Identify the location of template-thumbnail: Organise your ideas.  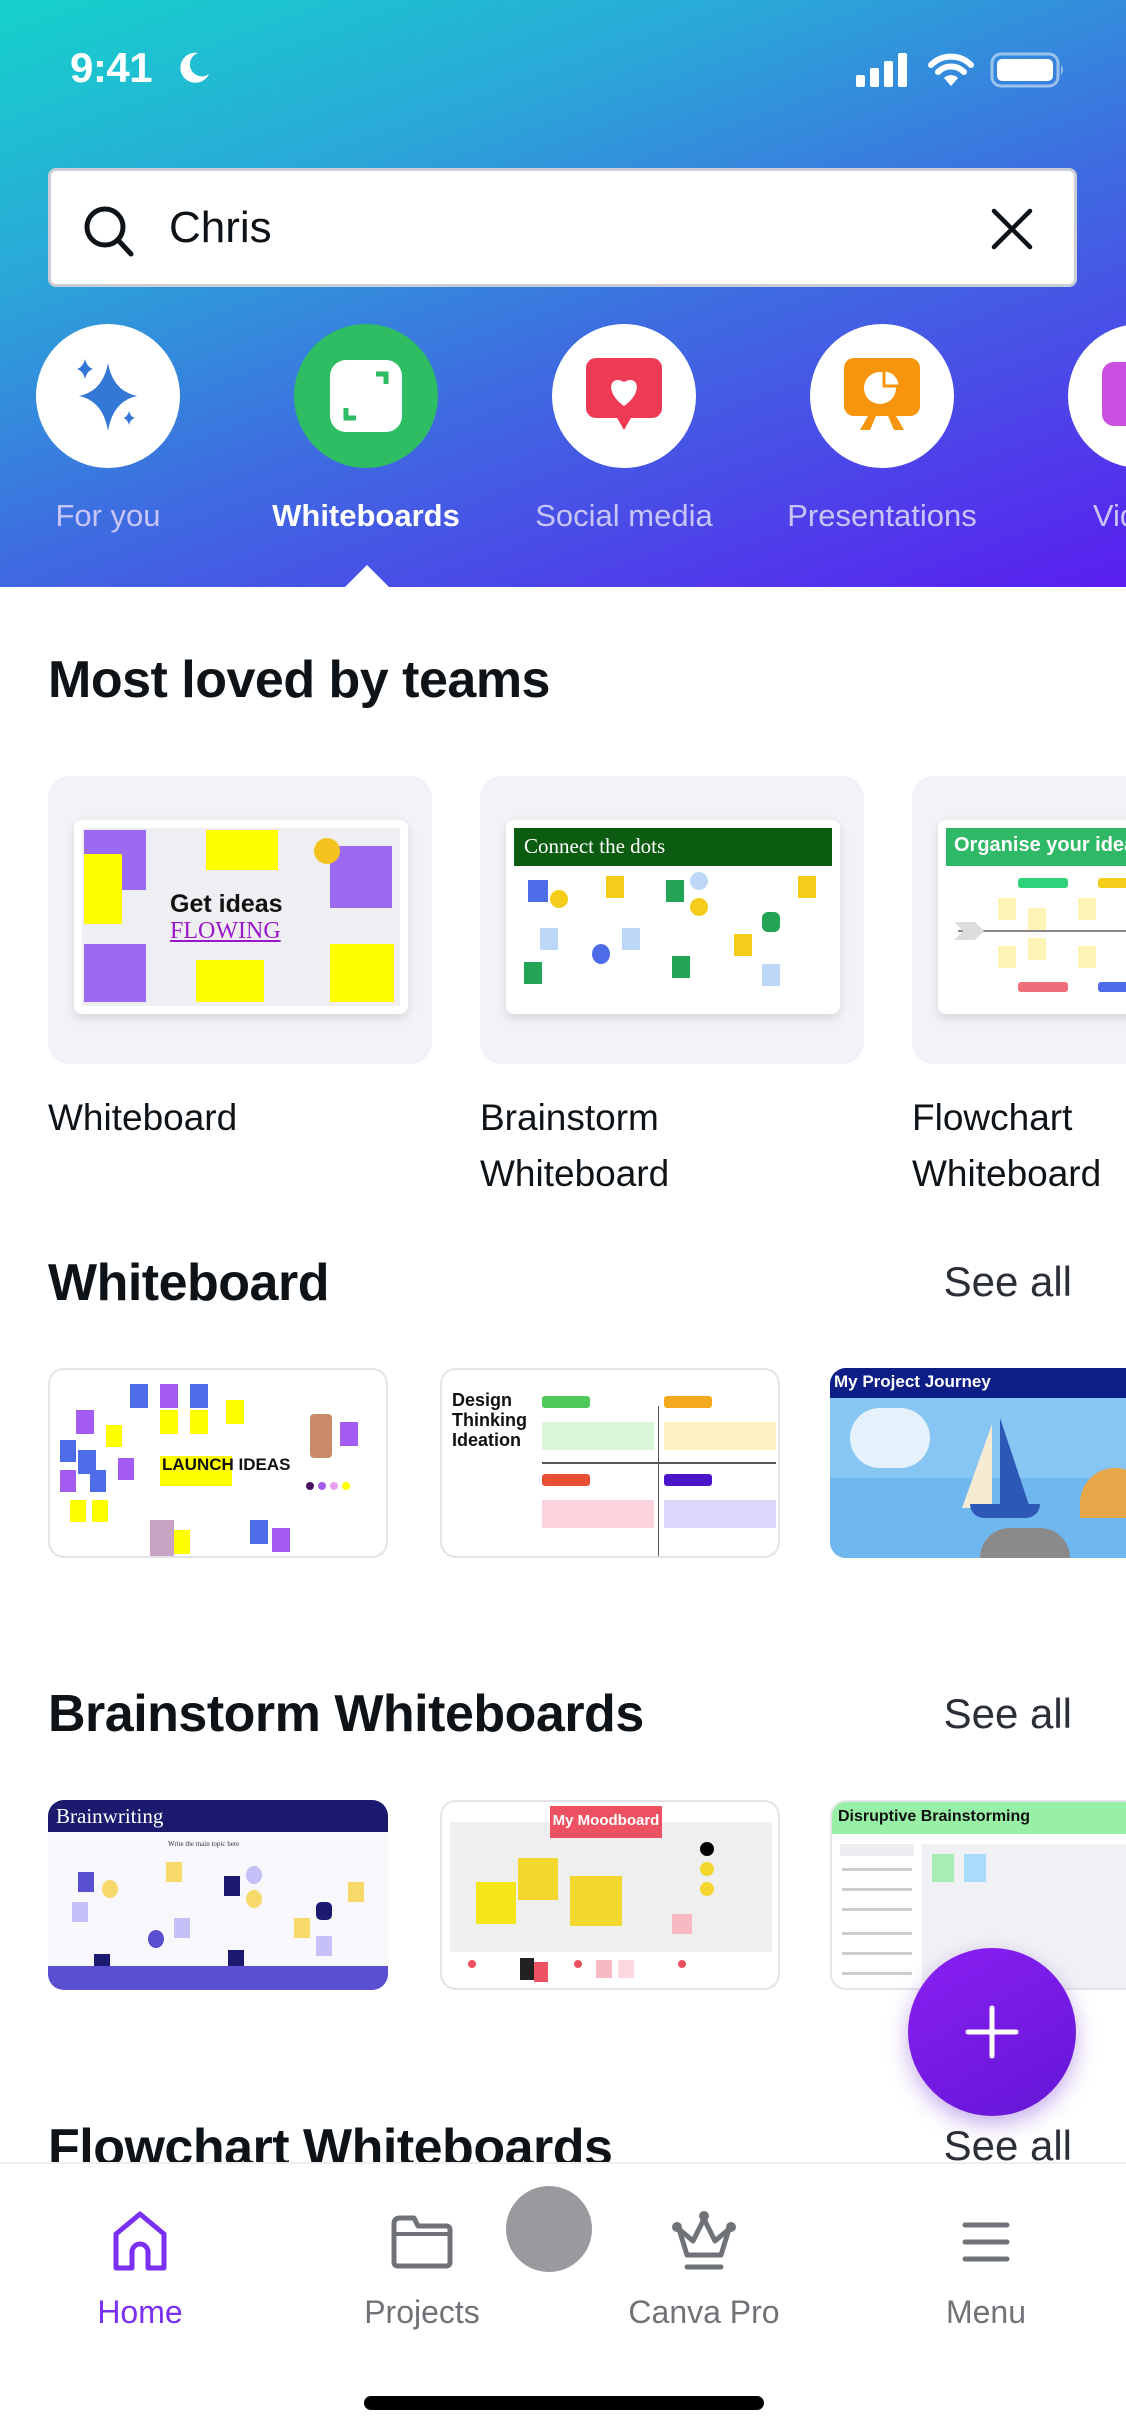
(1032, 917).